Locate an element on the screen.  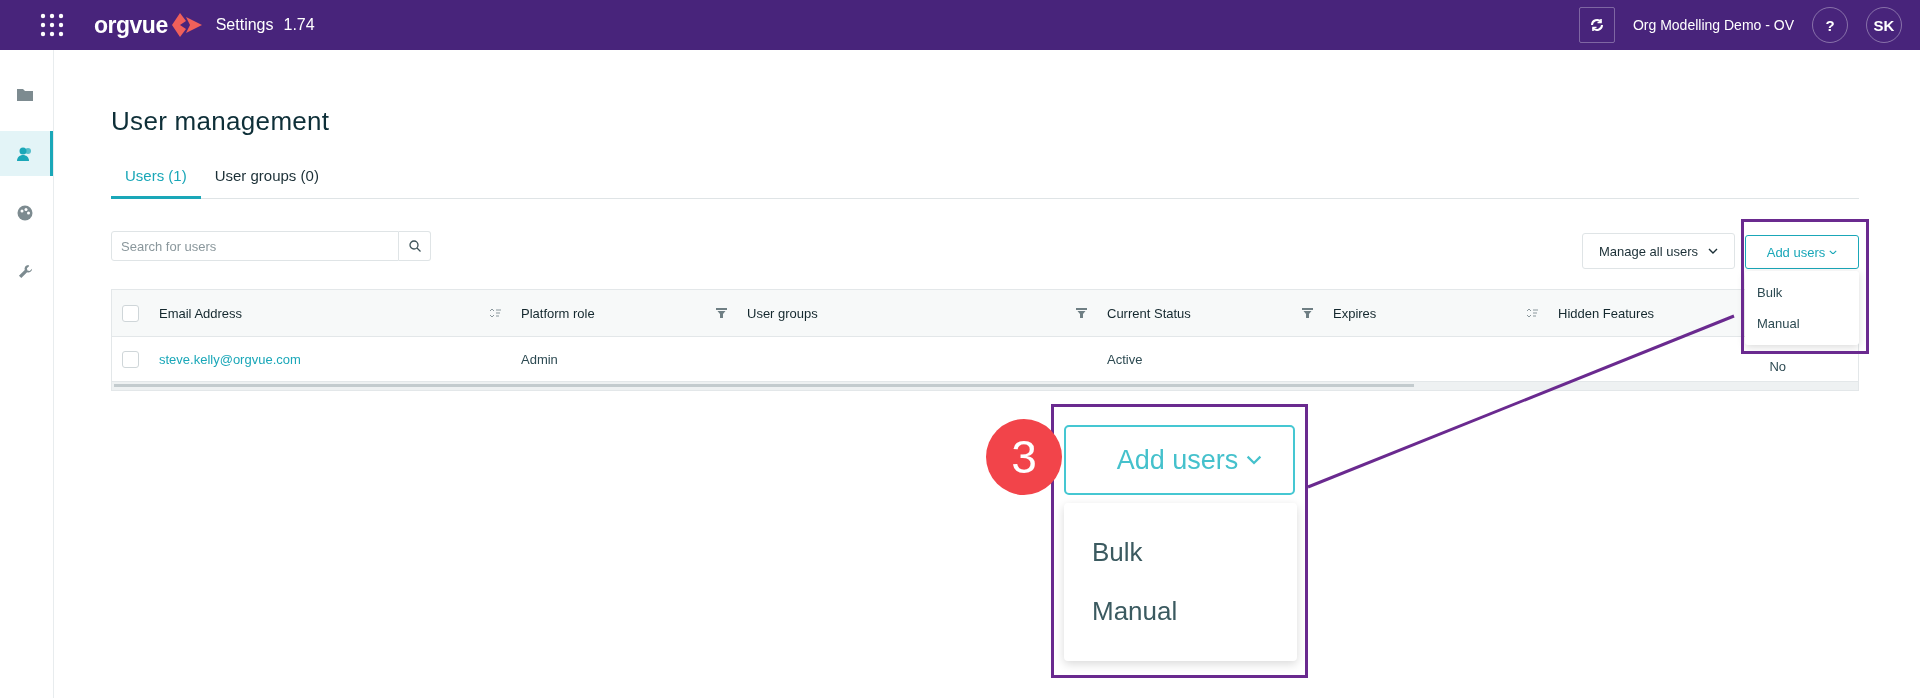
page-title: User management is located at coordinates (221, 121).